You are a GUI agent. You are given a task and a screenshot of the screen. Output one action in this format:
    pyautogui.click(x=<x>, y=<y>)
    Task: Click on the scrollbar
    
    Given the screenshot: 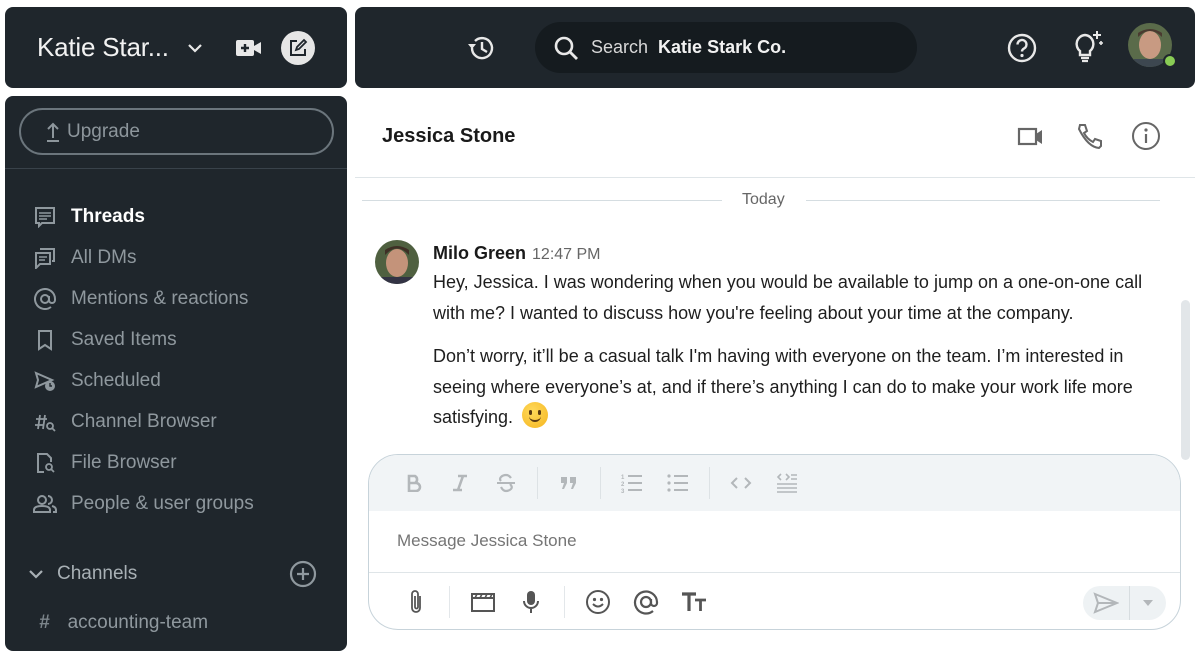 What is the action you would take?
    pyautogui.click(x=1185, y=380)
    